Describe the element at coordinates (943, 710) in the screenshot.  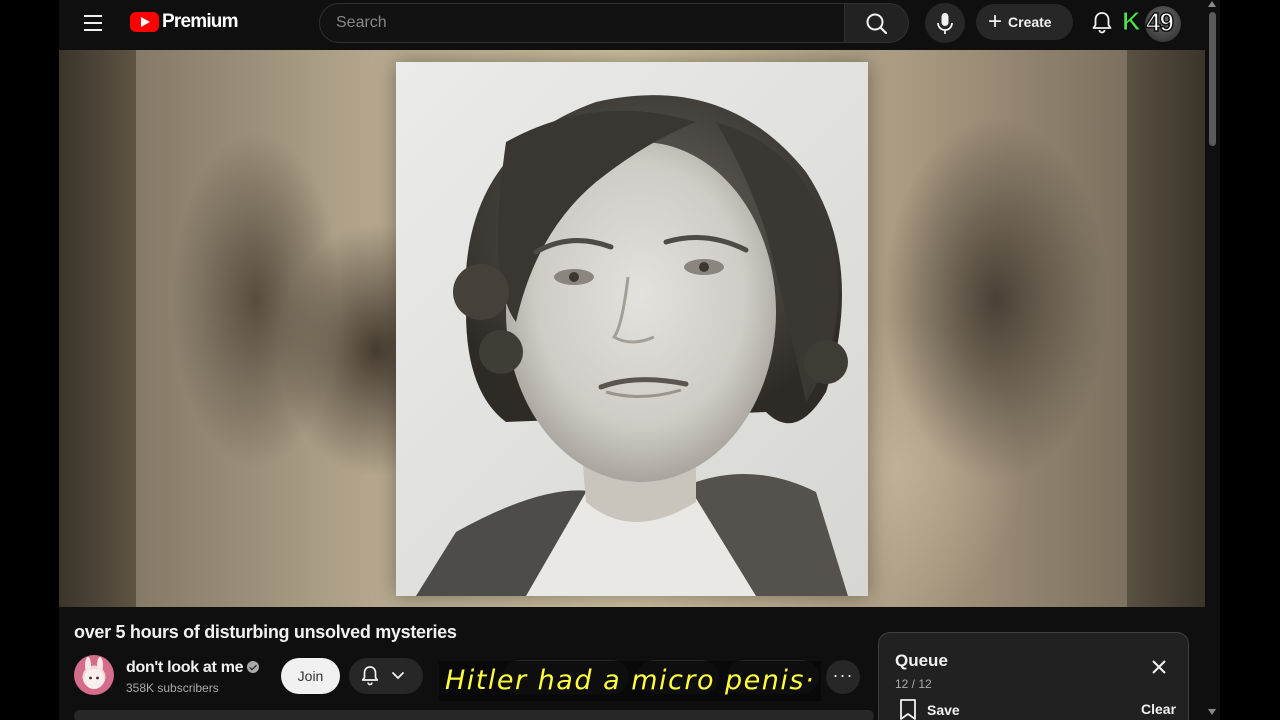
I see `queue-save-label: Save` at that location.